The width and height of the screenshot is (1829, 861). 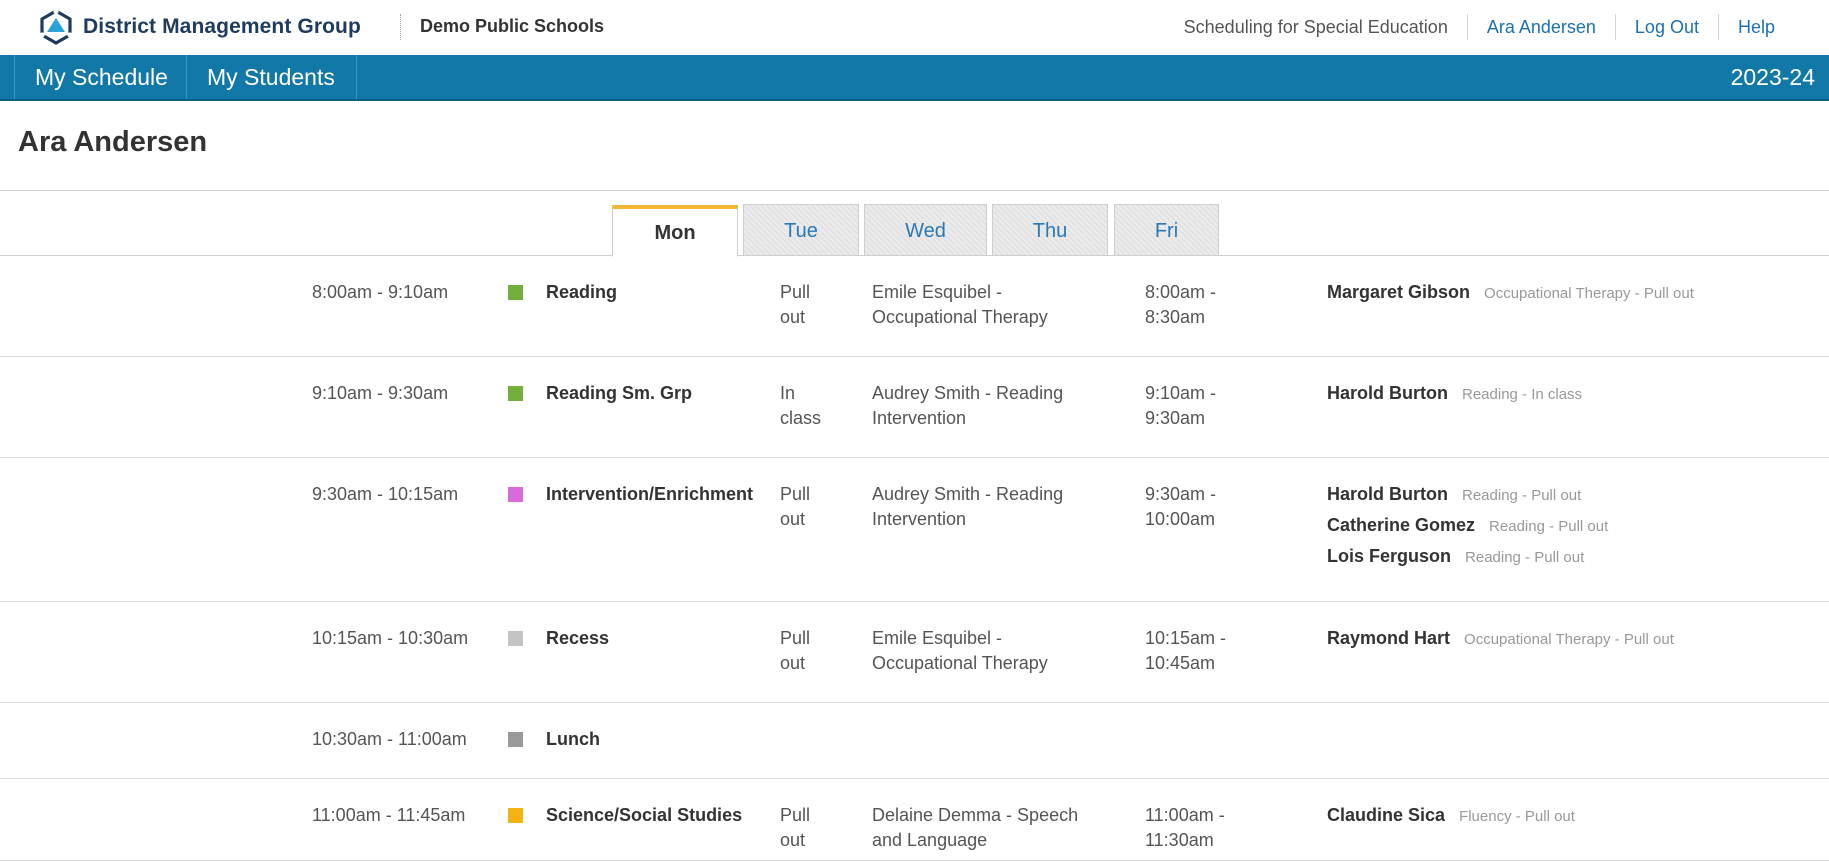 I want to click on dmg-logo: District Management Group, so click(x=199, y=27).